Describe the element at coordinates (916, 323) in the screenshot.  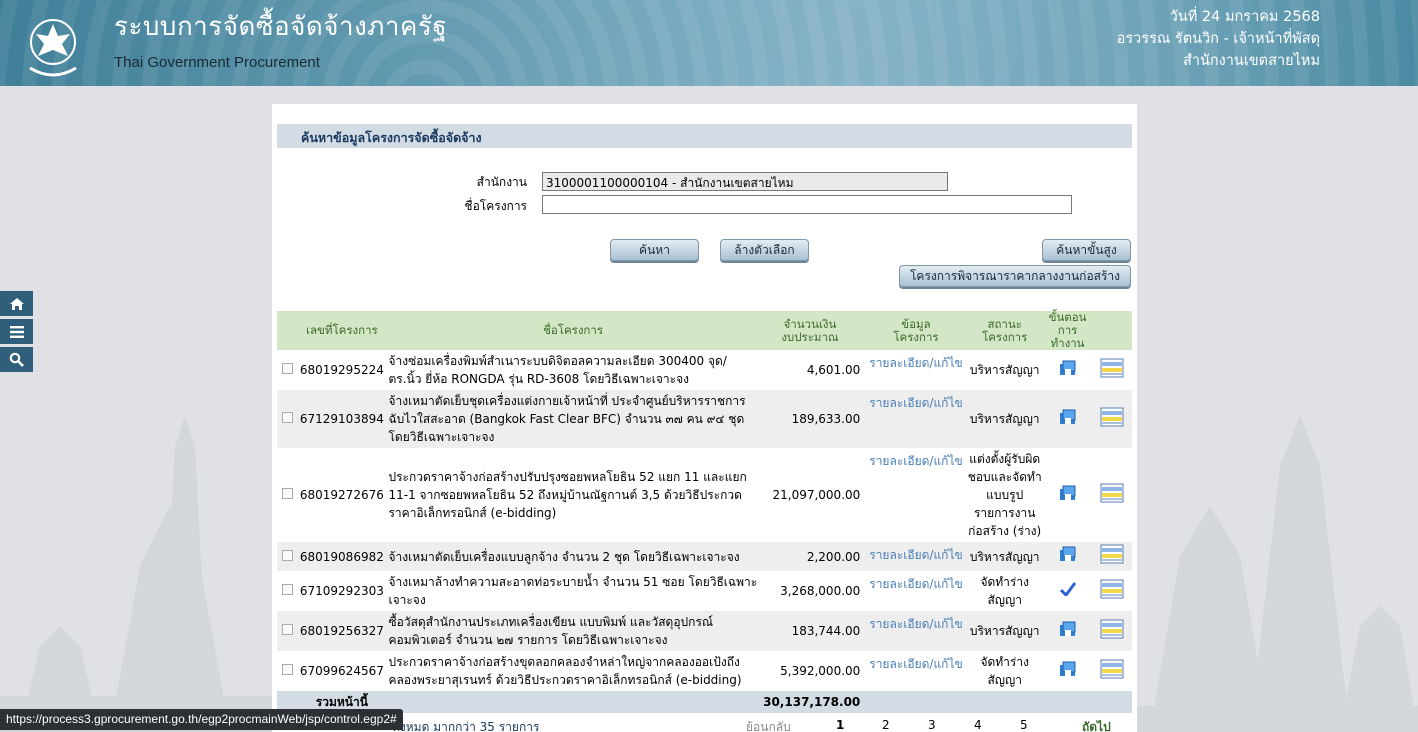
I see `header-info-line1: ข้อมูล` at that location.